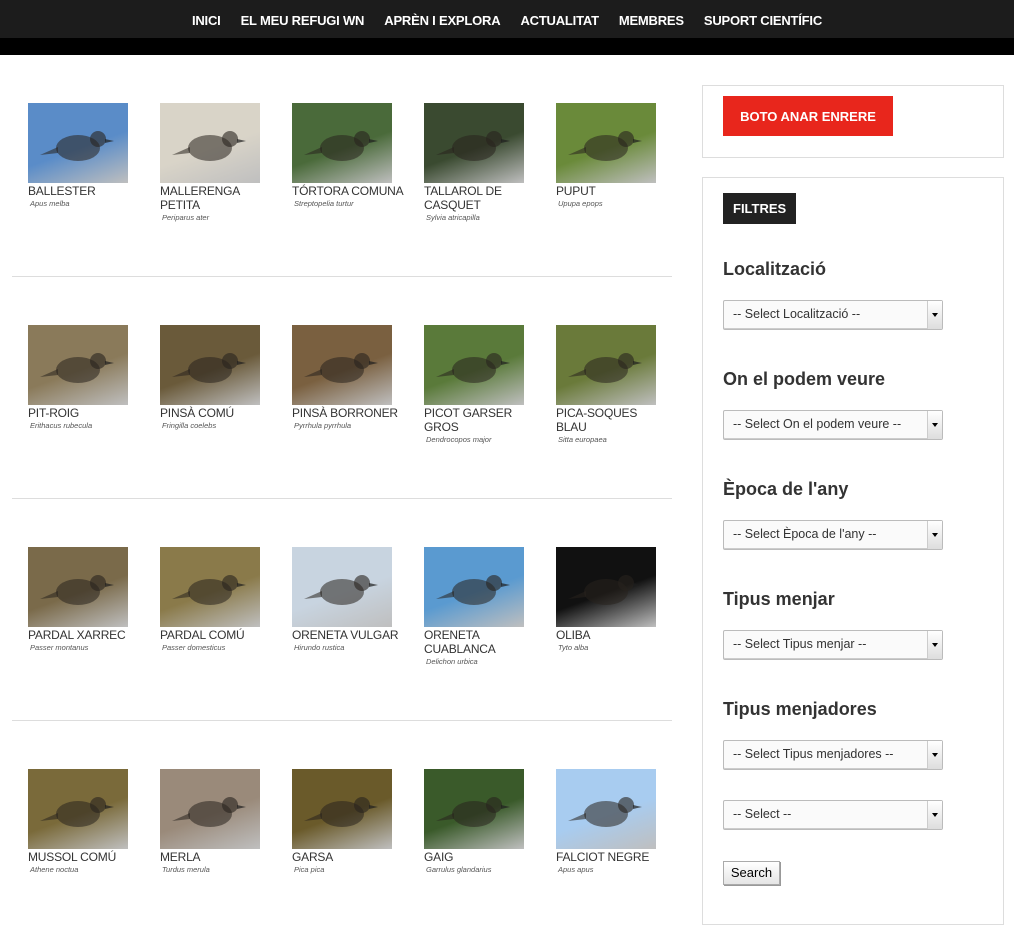  I want to click on bird-card: ORENETA VULGAR Hirundo rustica, so click(348, 600).